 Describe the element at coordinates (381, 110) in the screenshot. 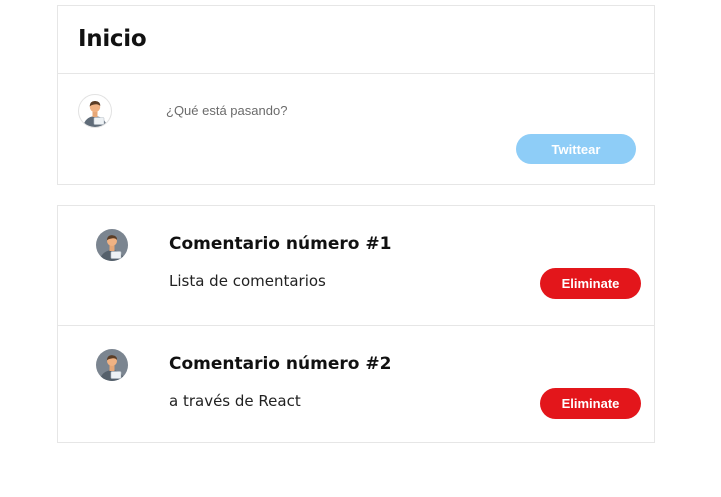

I see `tweet-input` at that location.